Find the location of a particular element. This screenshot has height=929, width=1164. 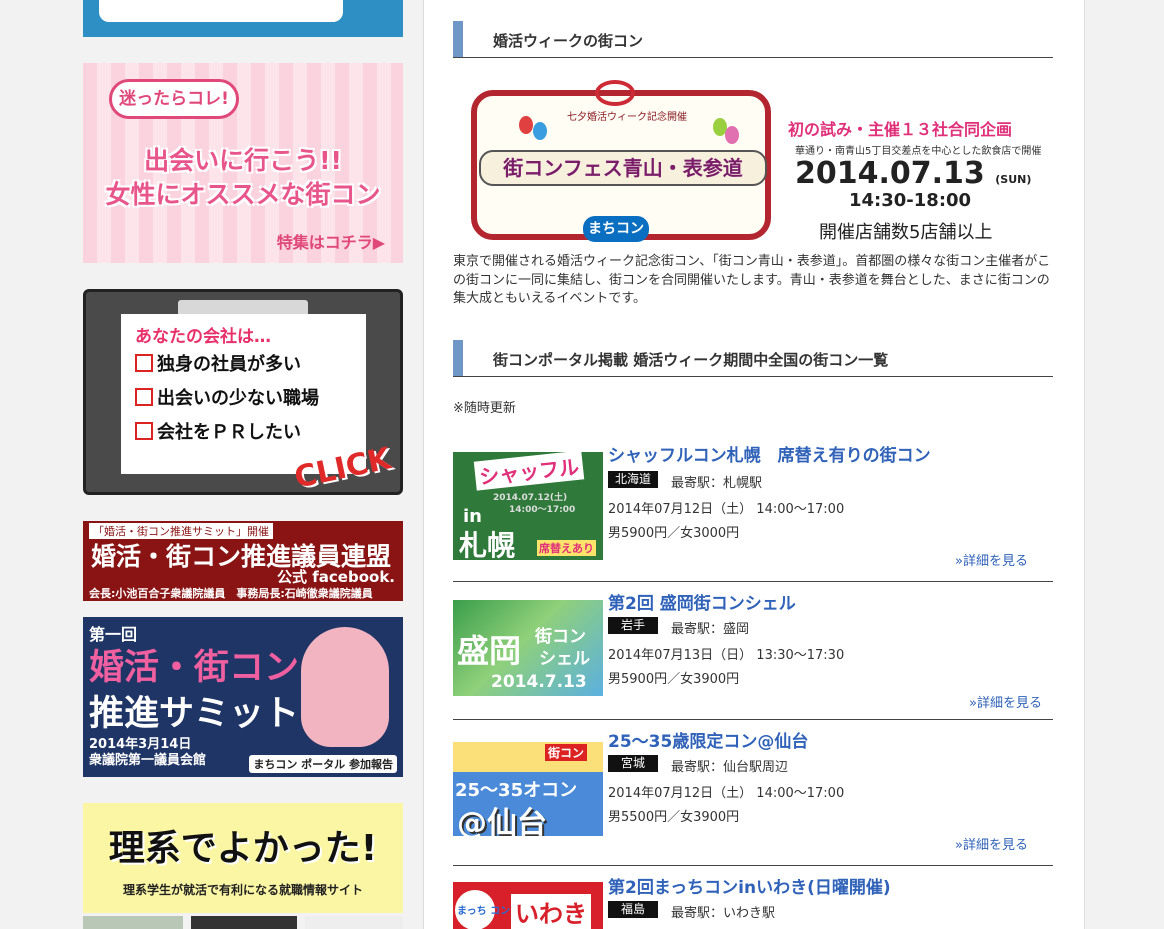

event-price: 男5900円／女3000円 is located at coordinates (674, 533).